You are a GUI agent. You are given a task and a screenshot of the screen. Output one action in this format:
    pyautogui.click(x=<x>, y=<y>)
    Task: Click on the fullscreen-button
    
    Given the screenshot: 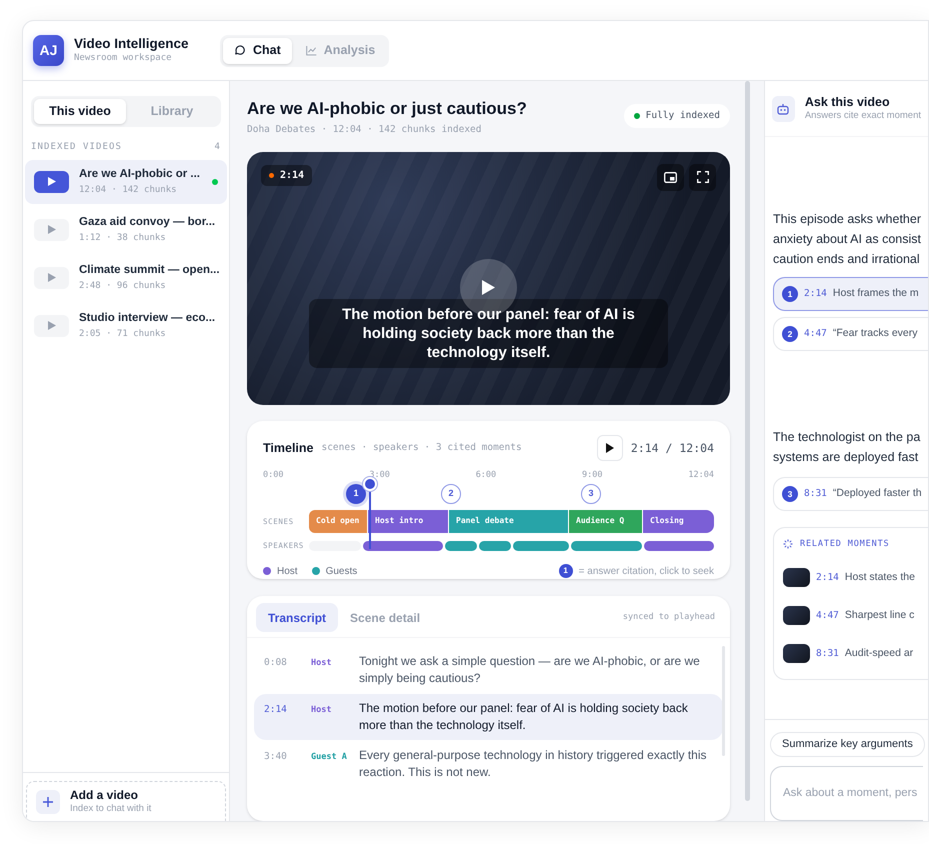 What is the action you would take?
    pyautogui.click(x=702, y=177)
    